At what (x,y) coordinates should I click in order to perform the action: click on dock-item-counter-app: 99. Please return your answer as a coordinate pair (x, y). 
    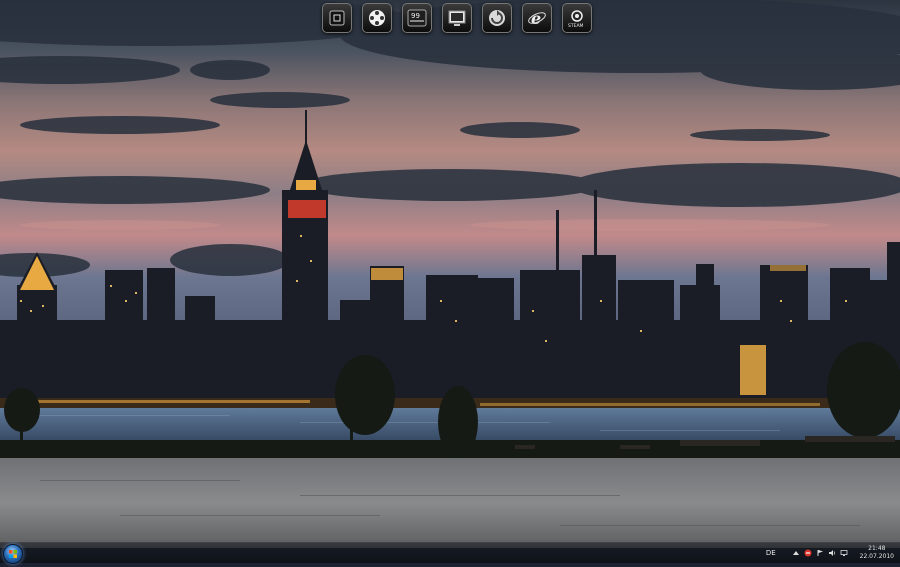
    Looking at the image, I should click on (417, 18).